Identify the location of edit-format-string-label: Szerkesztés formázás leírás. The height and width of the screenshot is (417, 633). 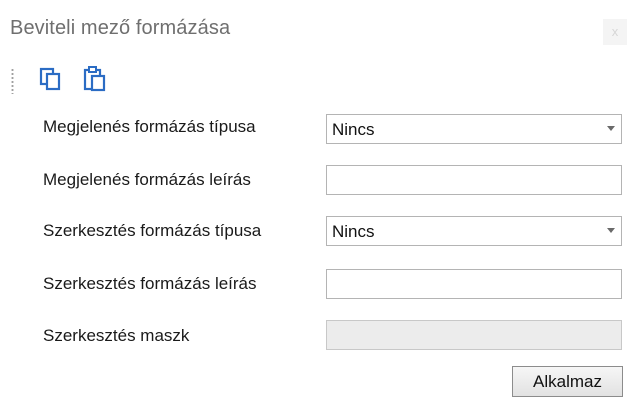
(150, 283).